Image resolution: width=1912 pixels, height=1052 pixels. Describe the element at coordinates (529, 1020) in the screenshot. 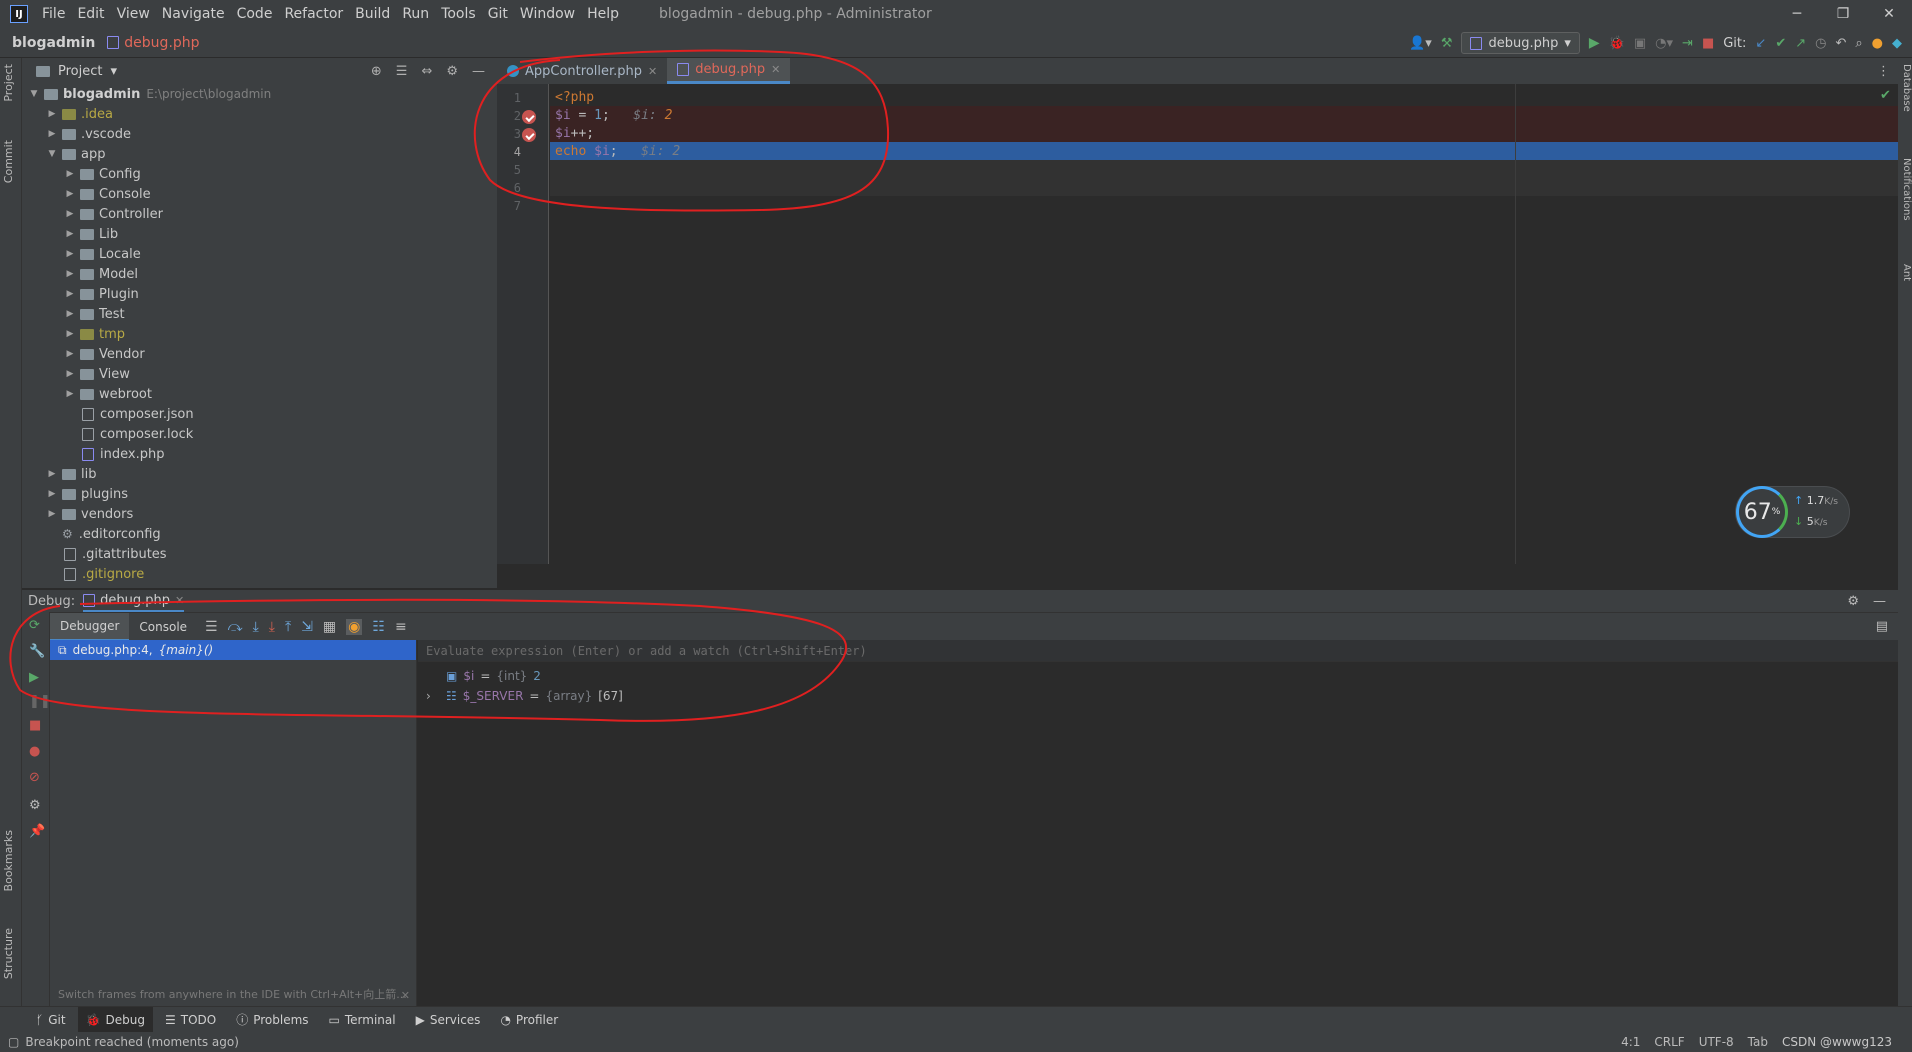

I see `tool-tab-profiler: ◔ Profiler` at that location.